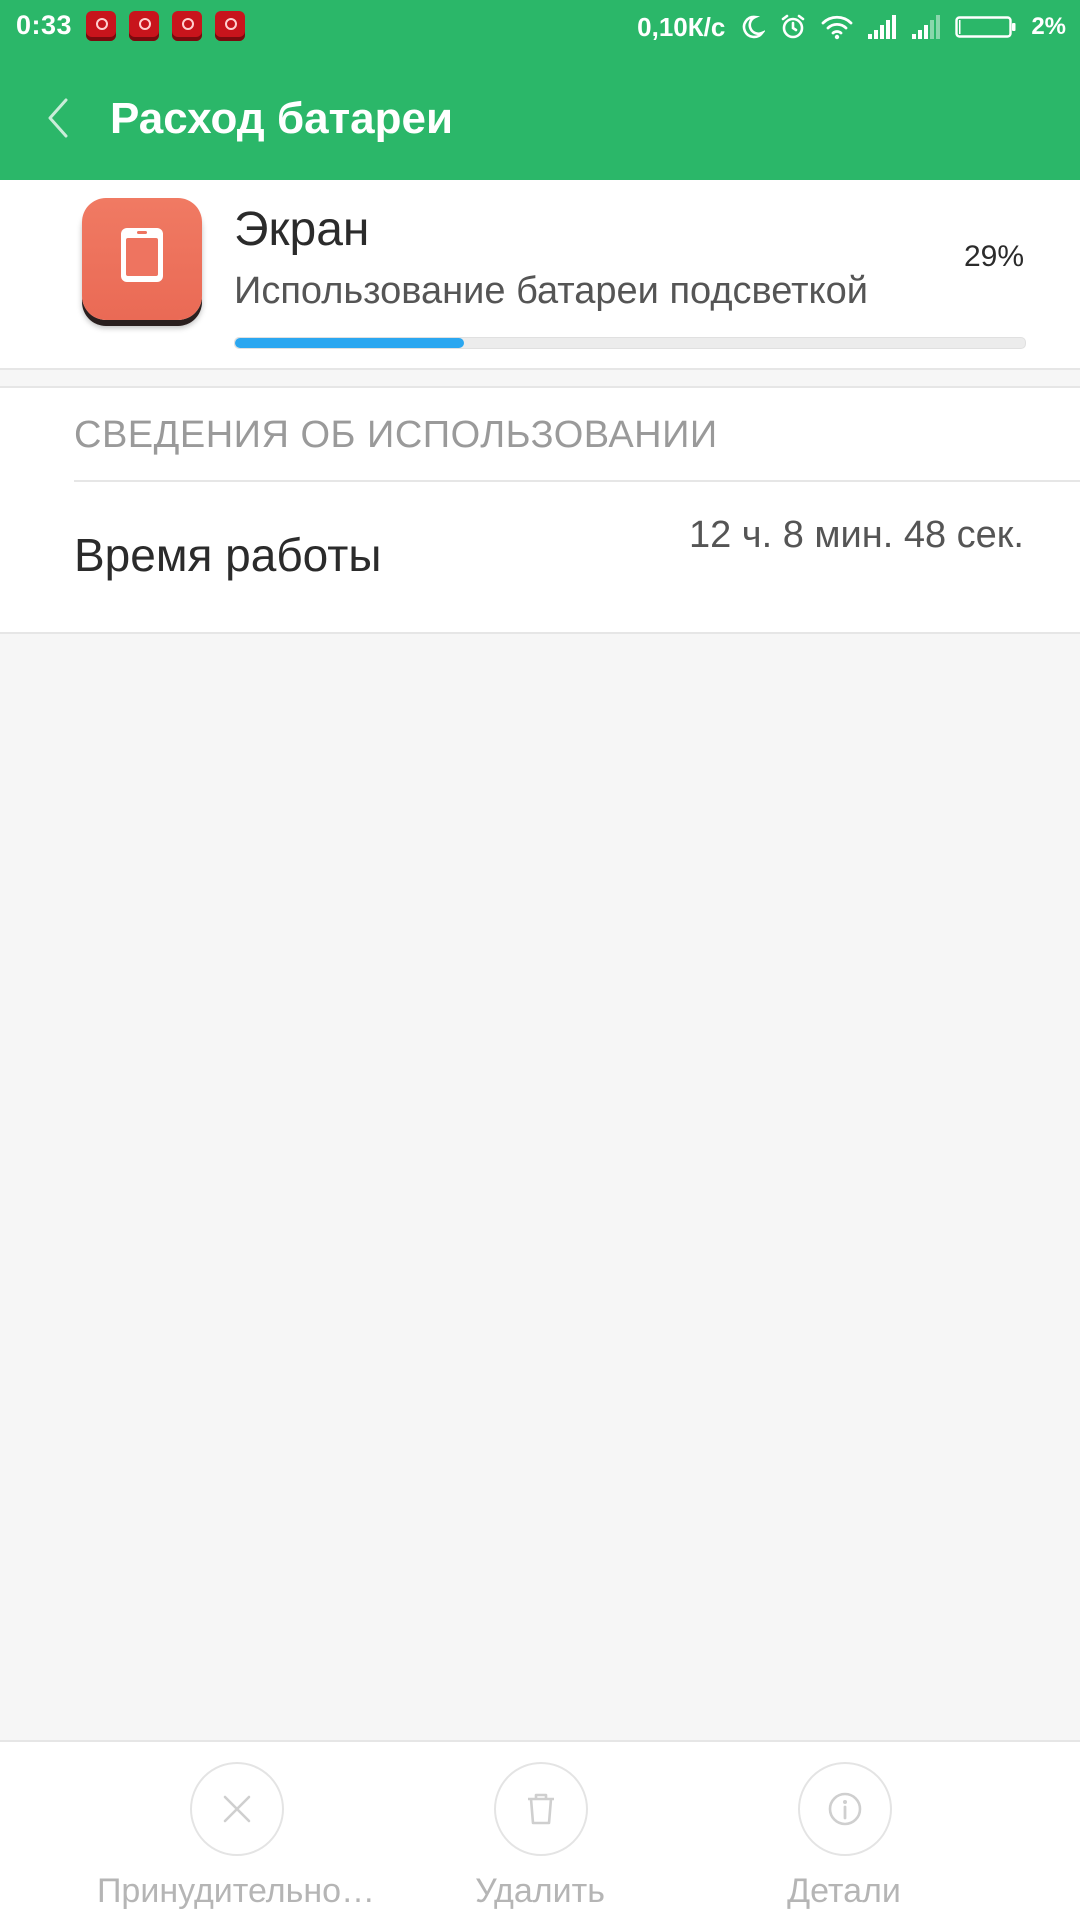  I want to click on info-icon, so click(845, 1809).